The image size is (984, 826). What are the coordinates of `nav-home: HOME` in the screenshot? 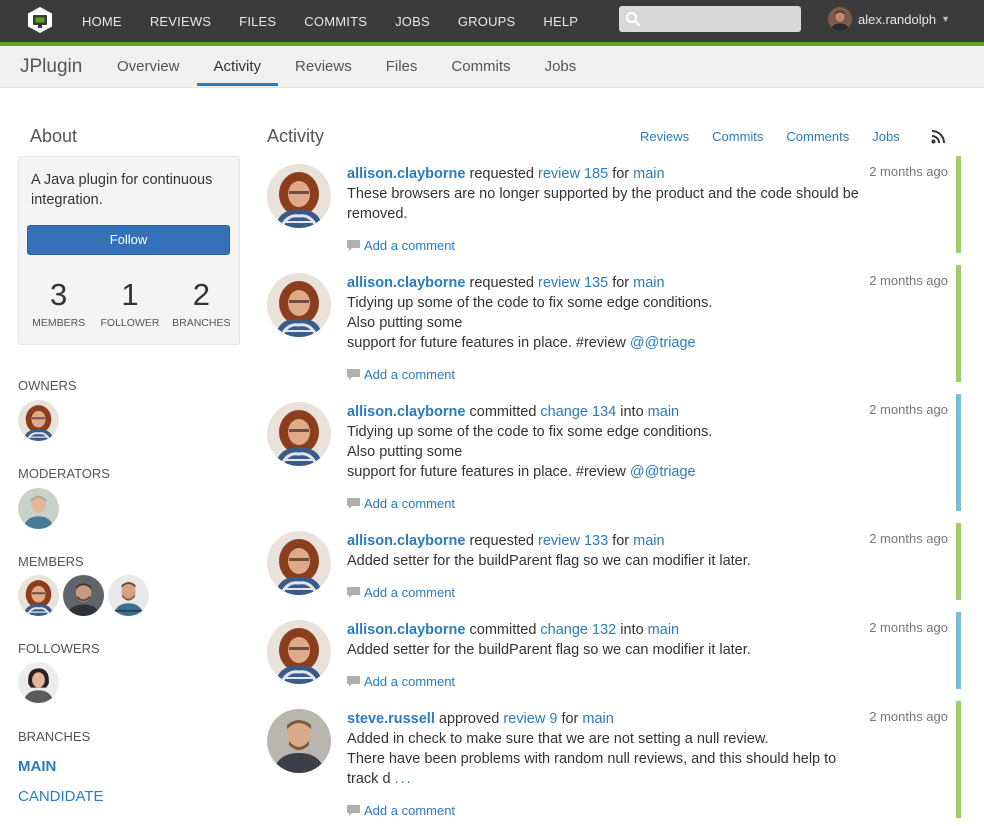 It's located at (102, 21).